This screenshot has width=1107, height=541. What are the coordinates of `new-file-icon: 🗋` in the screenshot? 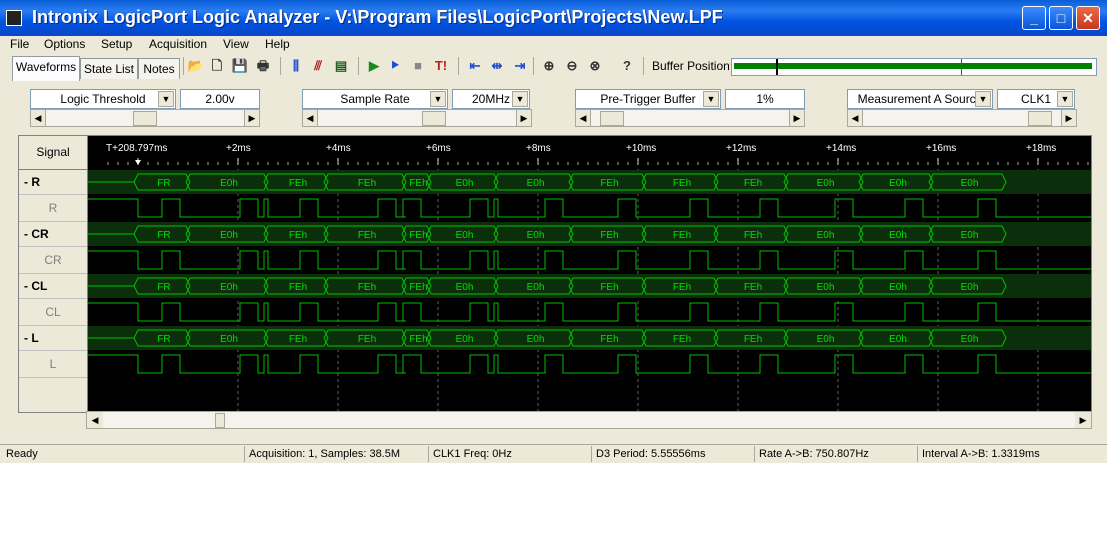 It's located at (217, 66).